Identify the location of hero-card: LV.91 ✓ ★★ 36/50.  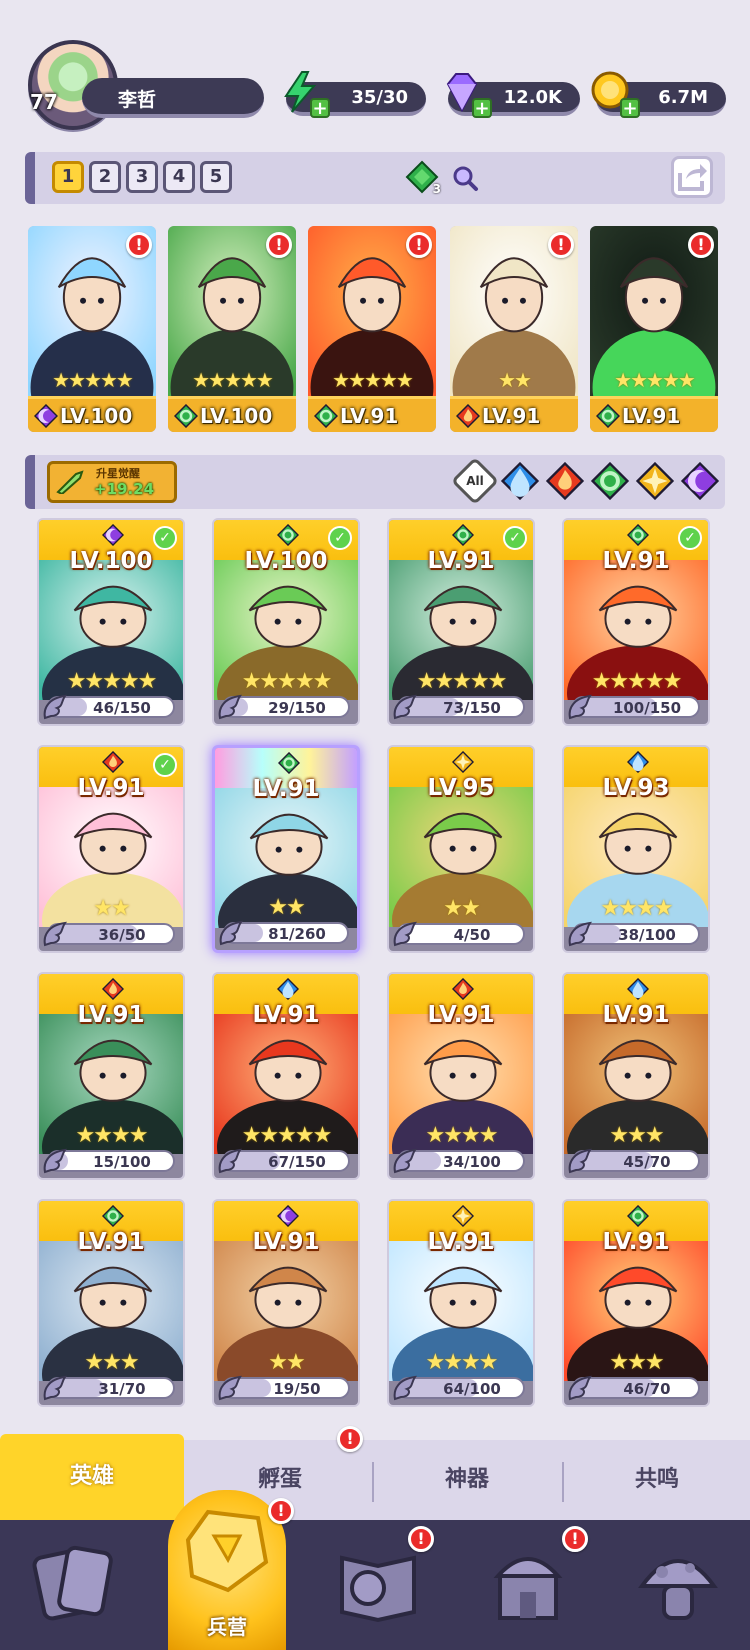
(111, 849).